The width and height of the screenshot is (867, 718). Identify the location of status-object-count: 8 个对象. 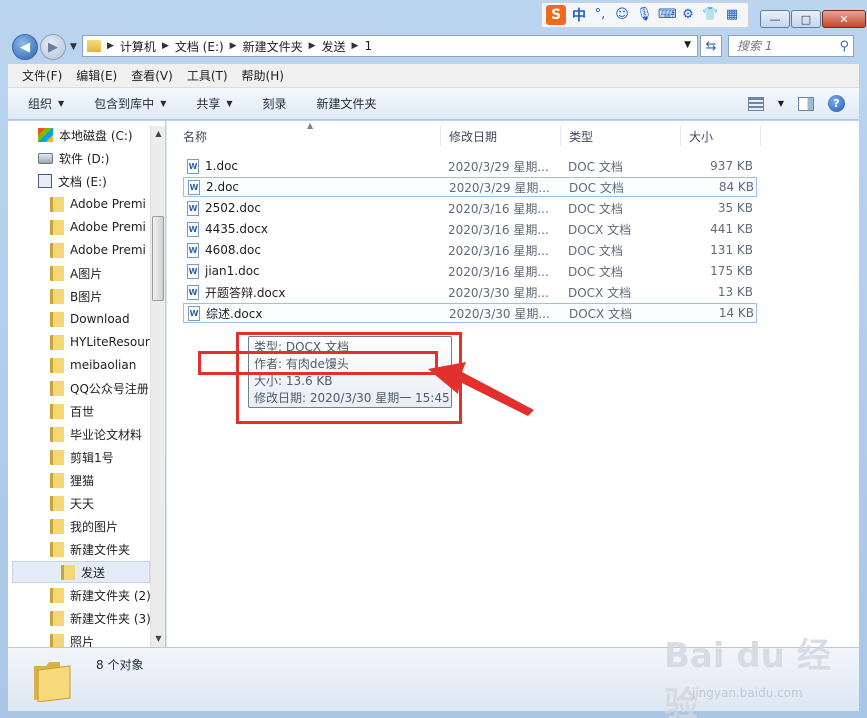
(120, 665).